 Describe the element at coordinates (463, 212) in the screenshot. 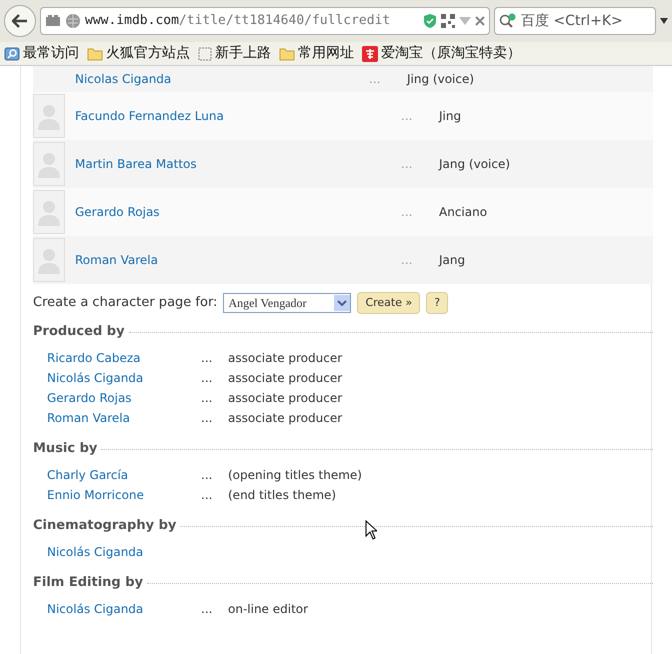

I see `character-name: Anciano` at that location.